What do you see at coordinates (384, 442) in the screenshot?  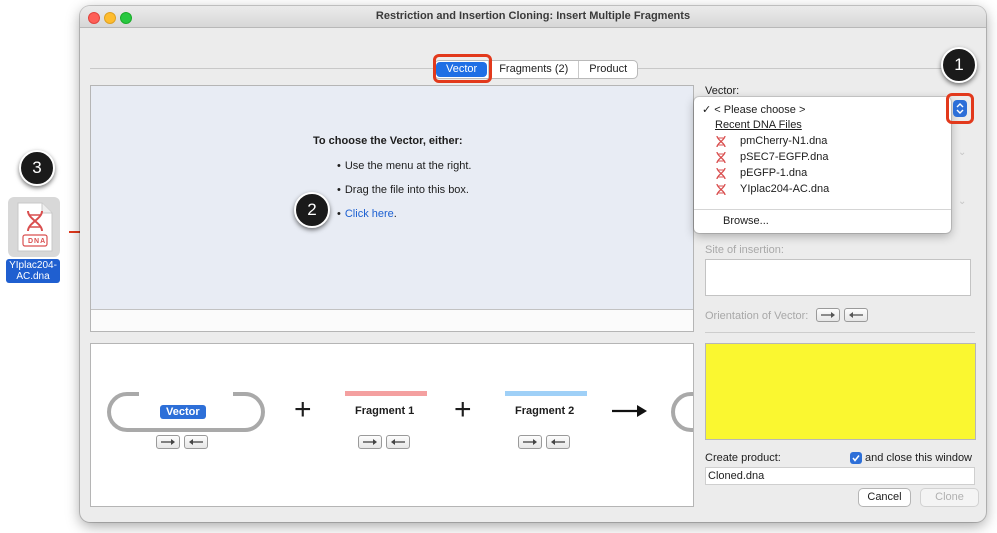 I see `fragment1-orientation-buttons` at bounding box center [384, 442].